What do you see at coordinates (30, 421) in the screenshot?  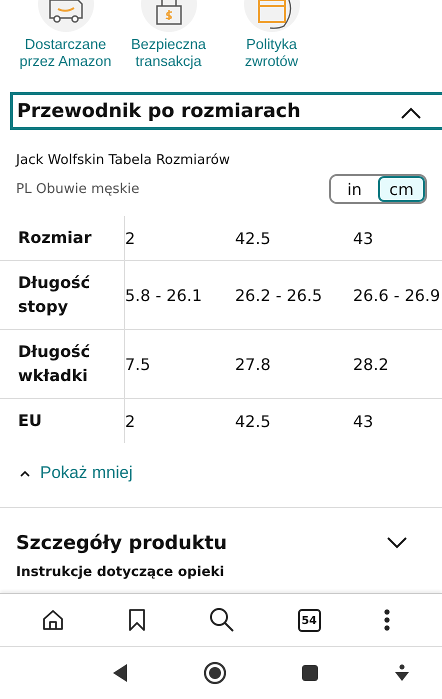 I see `row-header: EU` at bounding box center [30, 421].